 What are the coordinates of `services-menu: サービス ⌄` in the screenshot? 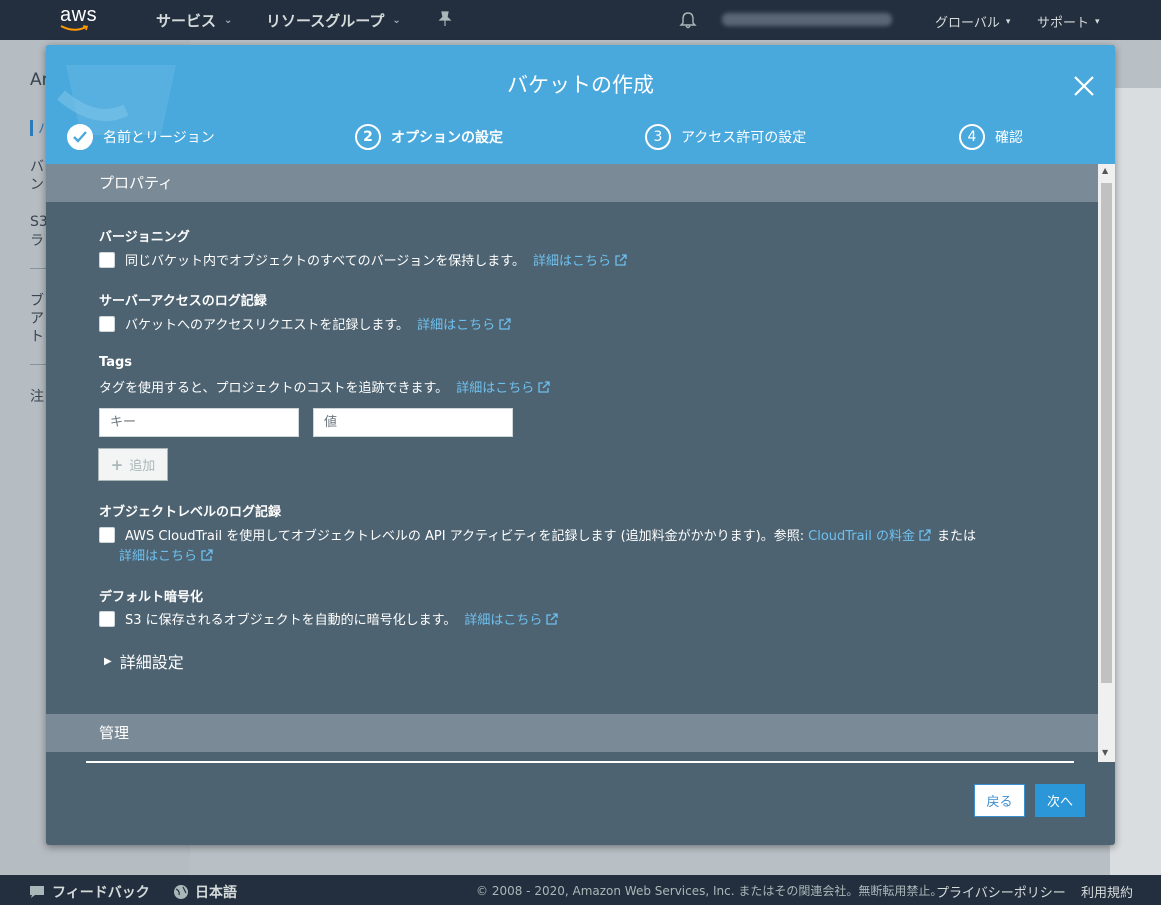 It's located at (194, 20).